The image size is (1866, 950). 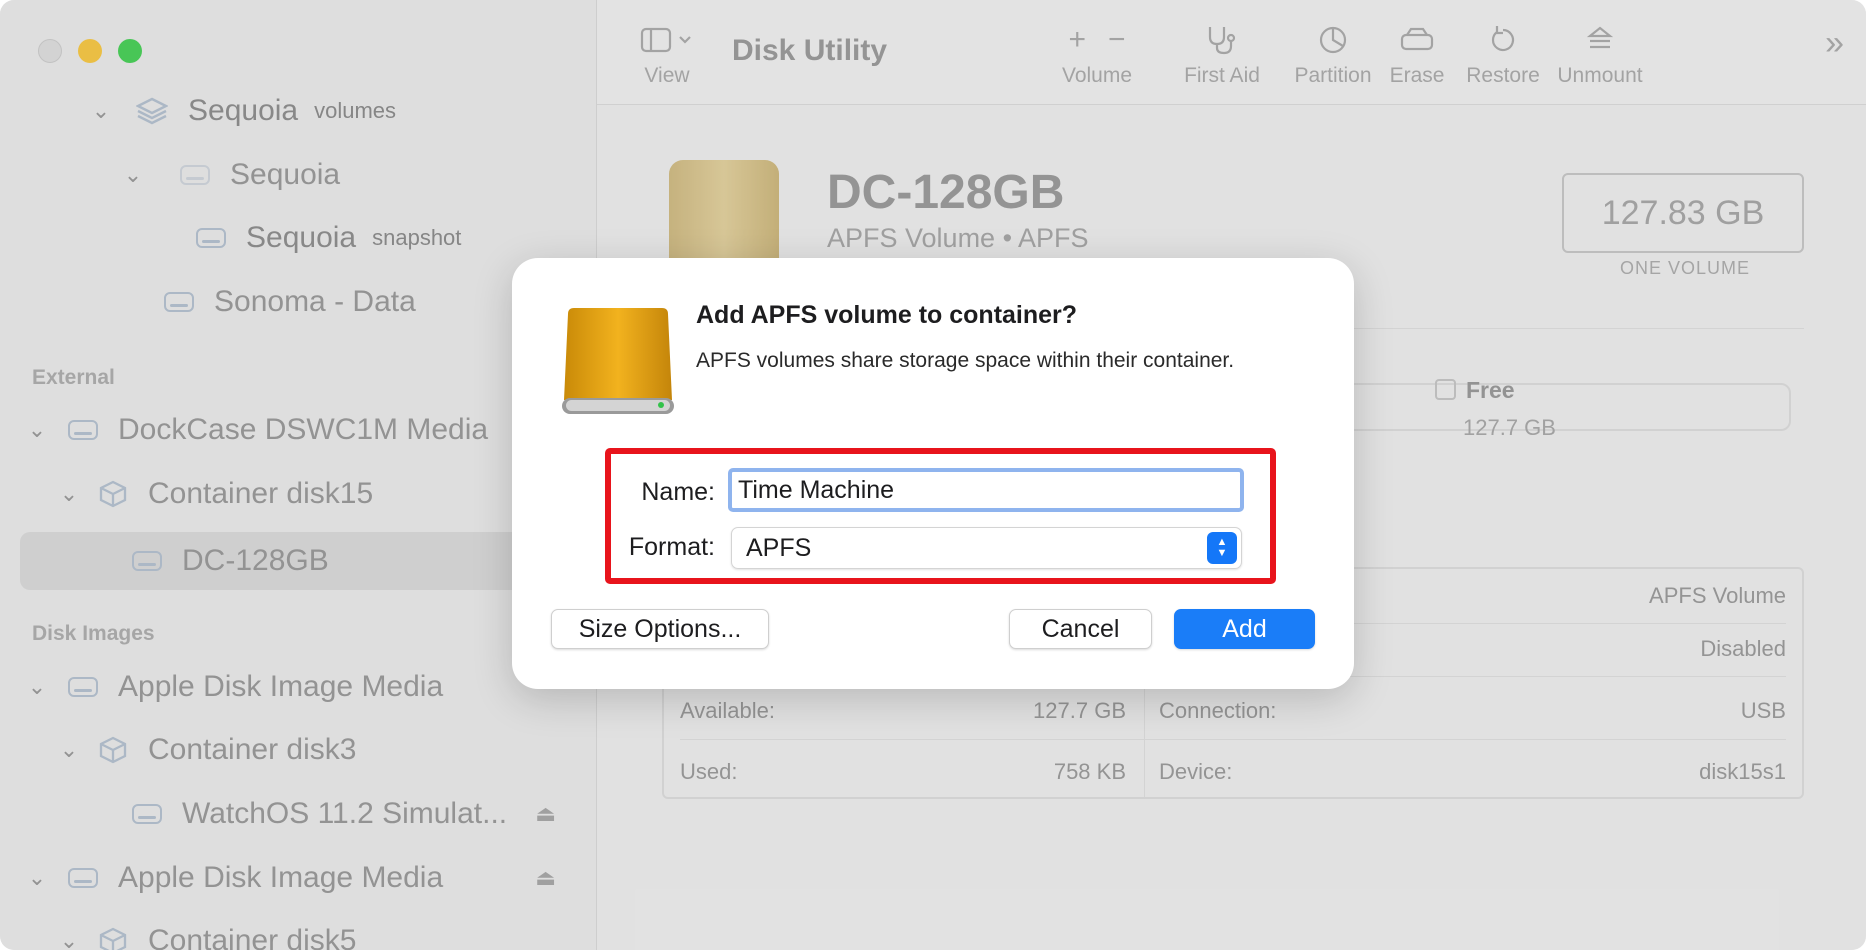 I want to click on dialog-title: Add APFS volume to container?, so click(x=887, y=315).